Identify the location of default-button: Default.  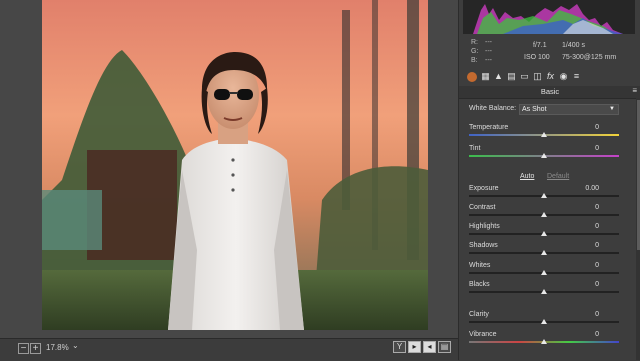
(558, 176).